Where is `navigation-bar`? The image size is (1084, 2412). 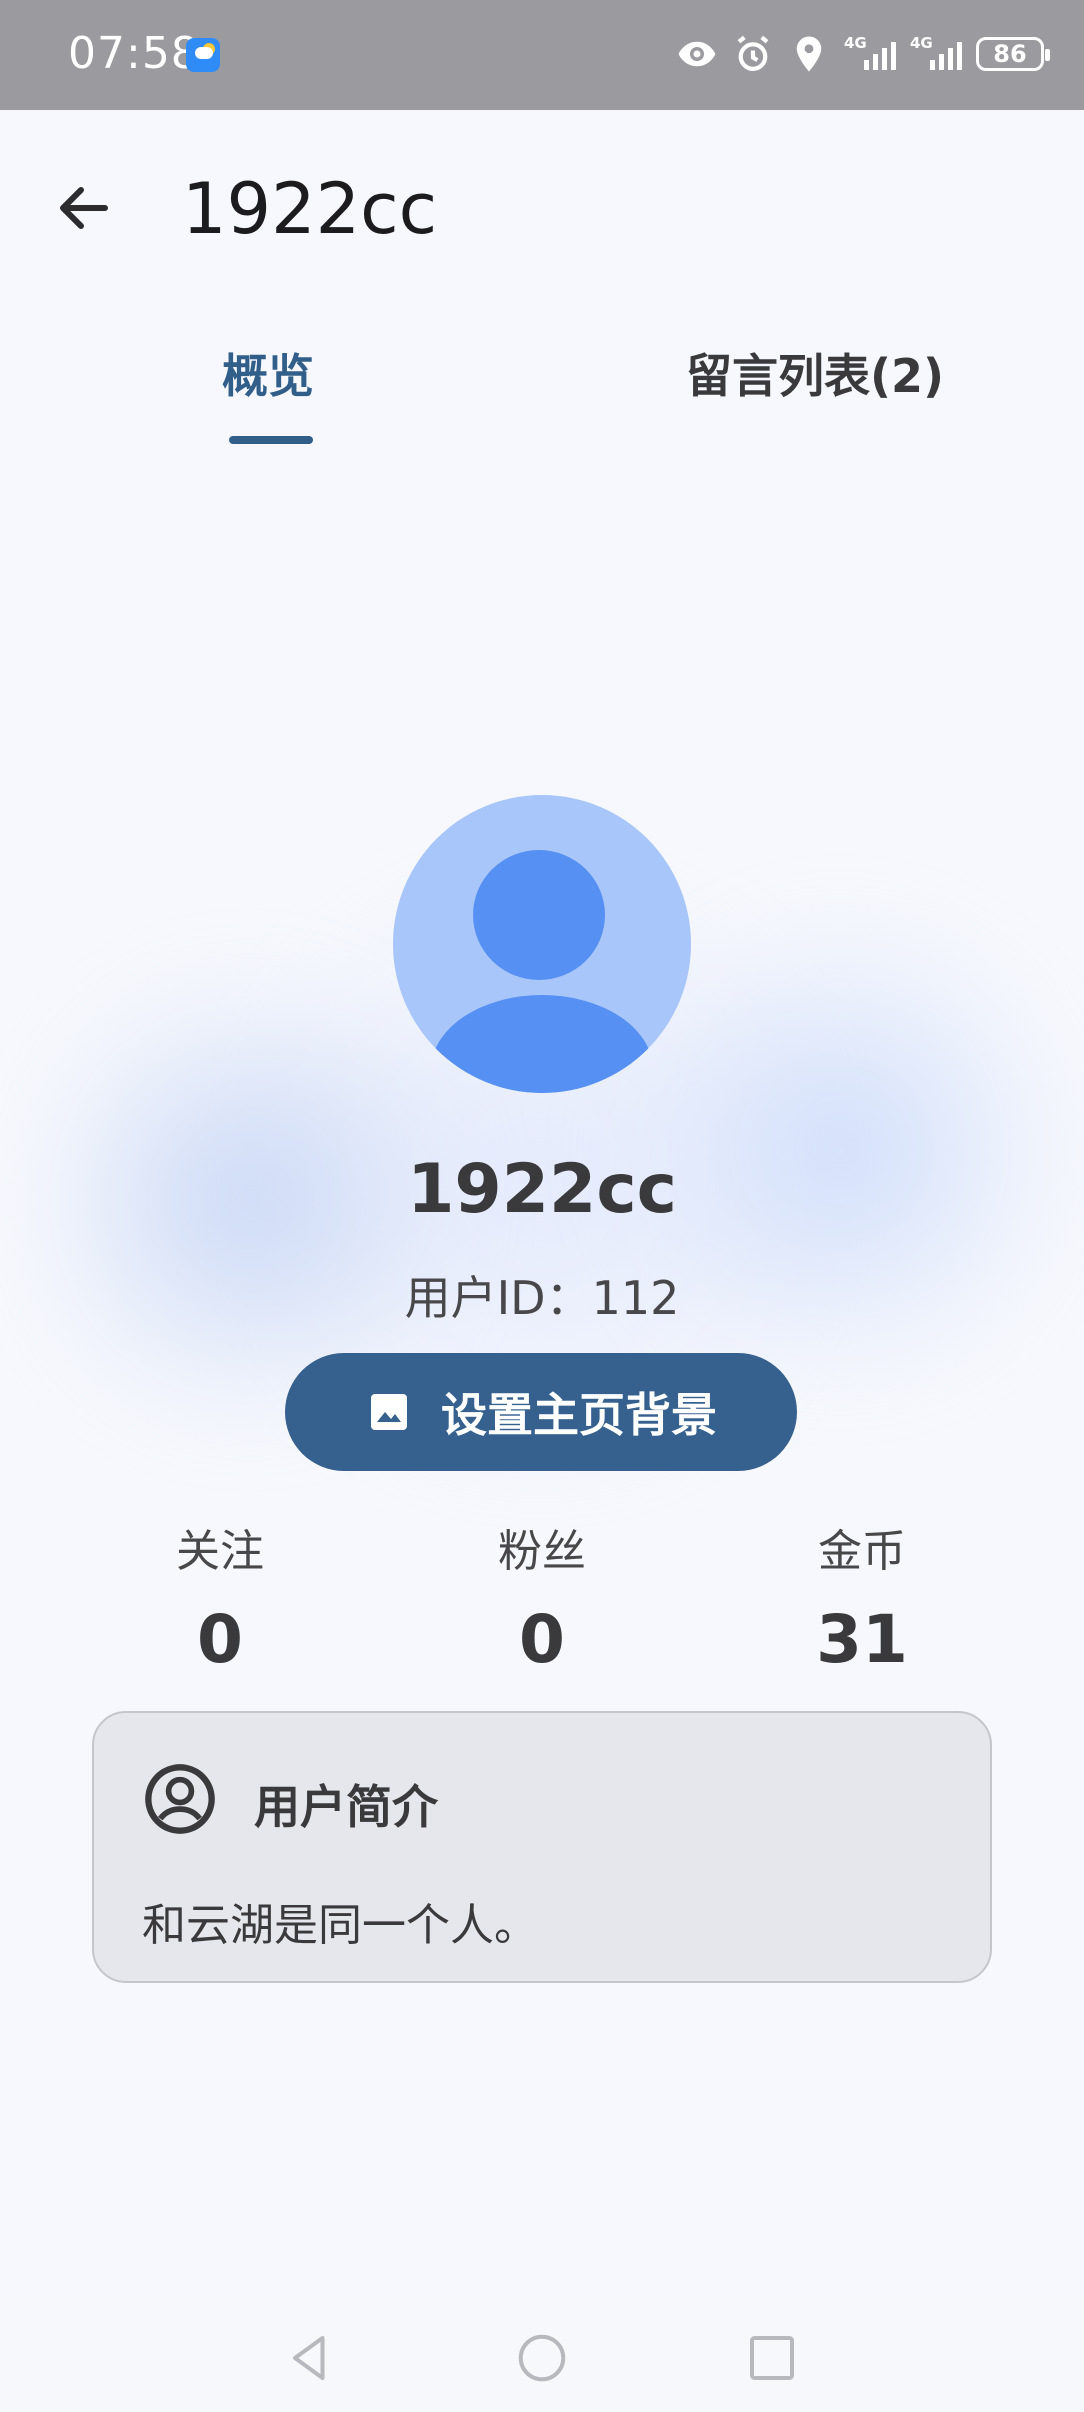
navigation-bar is located at coordinates (542, 2354).